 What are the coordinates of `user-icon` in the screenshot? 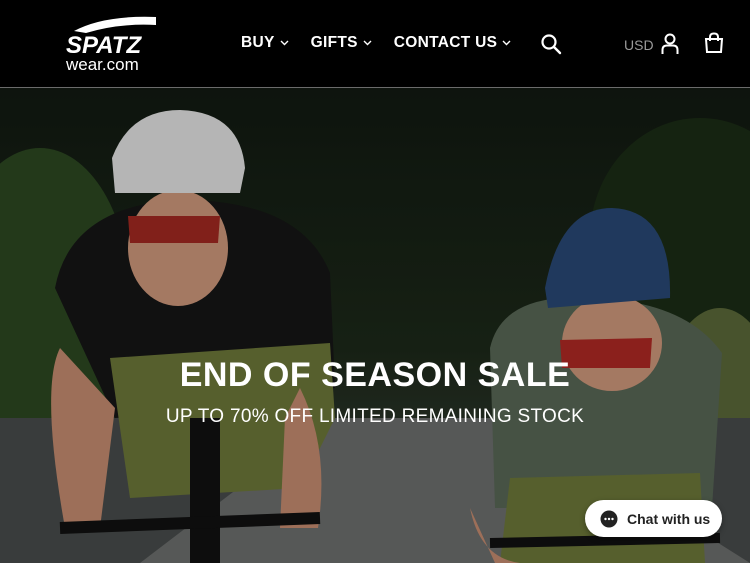 It's located at (670, 43).